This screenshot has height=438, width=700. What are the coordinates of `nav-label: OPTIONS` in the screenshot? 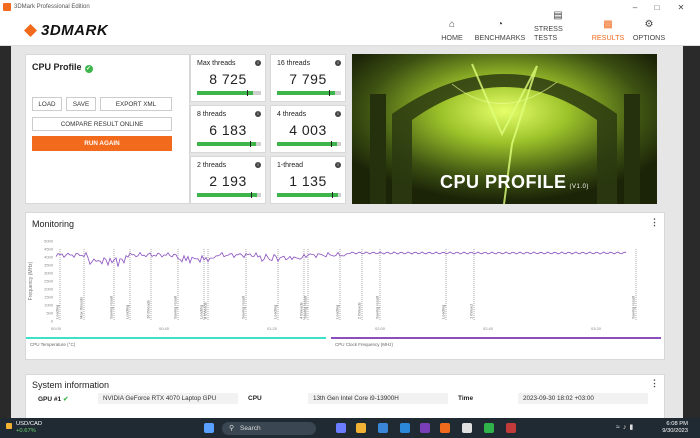 It's located at (649, 37).